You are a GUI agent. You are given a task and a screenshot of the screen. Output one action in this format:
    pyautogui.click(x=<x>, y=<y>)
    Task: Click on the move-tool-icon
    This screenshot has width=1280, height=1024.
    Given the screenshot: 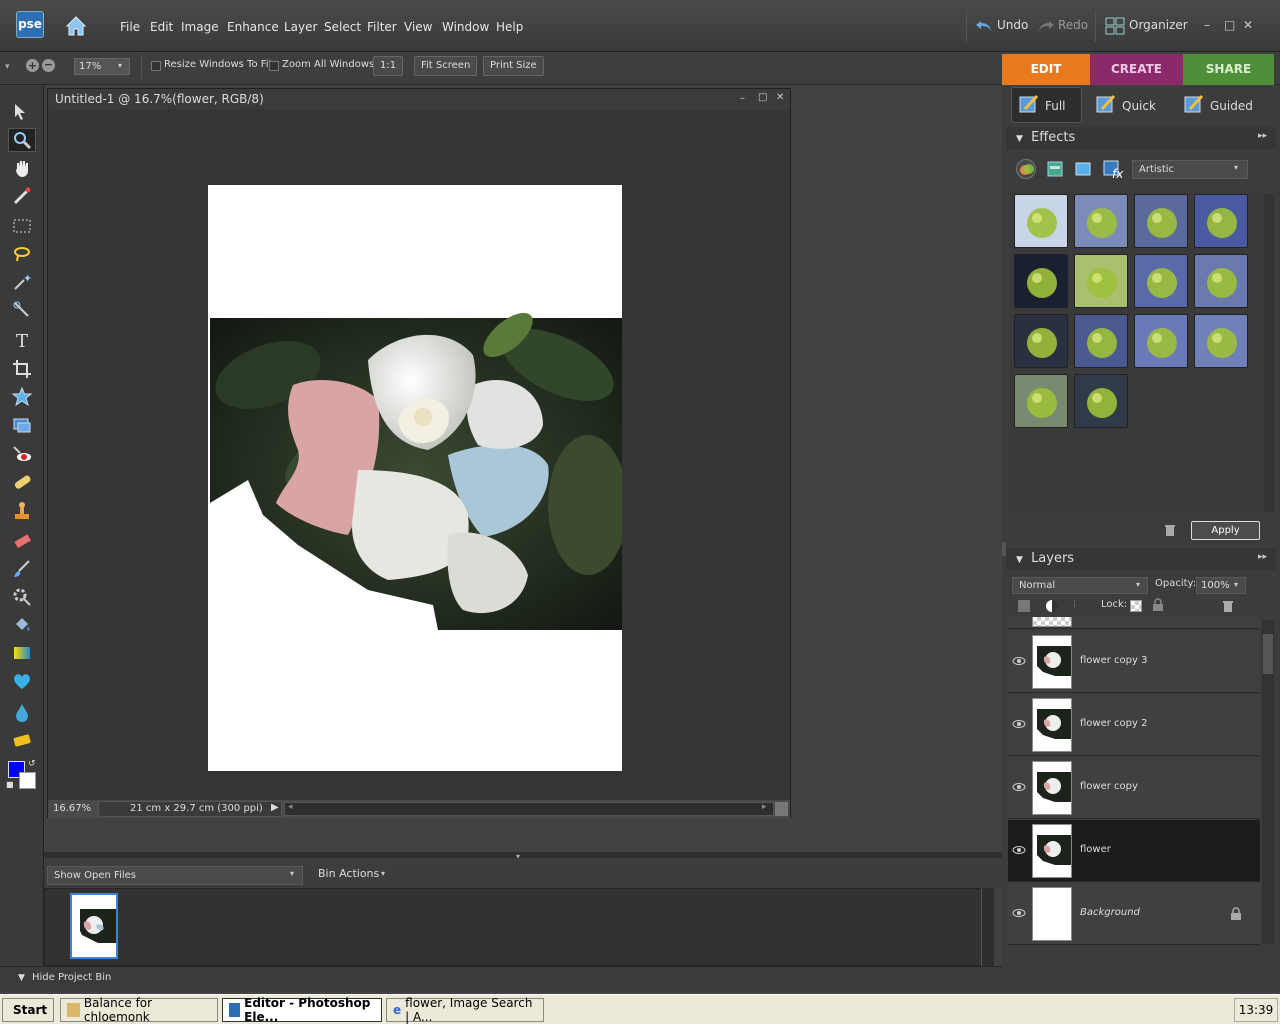 What is the action you would take?
    pyautogui.click(x=22, y=112)
    